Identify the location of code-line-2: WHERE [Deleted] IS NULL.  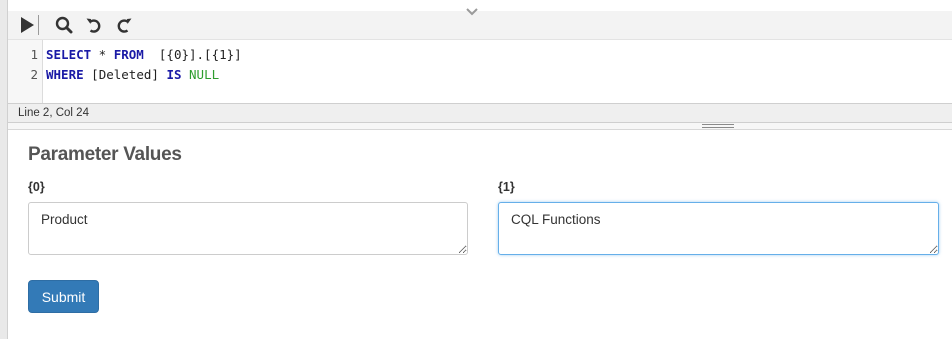
(132, 74).